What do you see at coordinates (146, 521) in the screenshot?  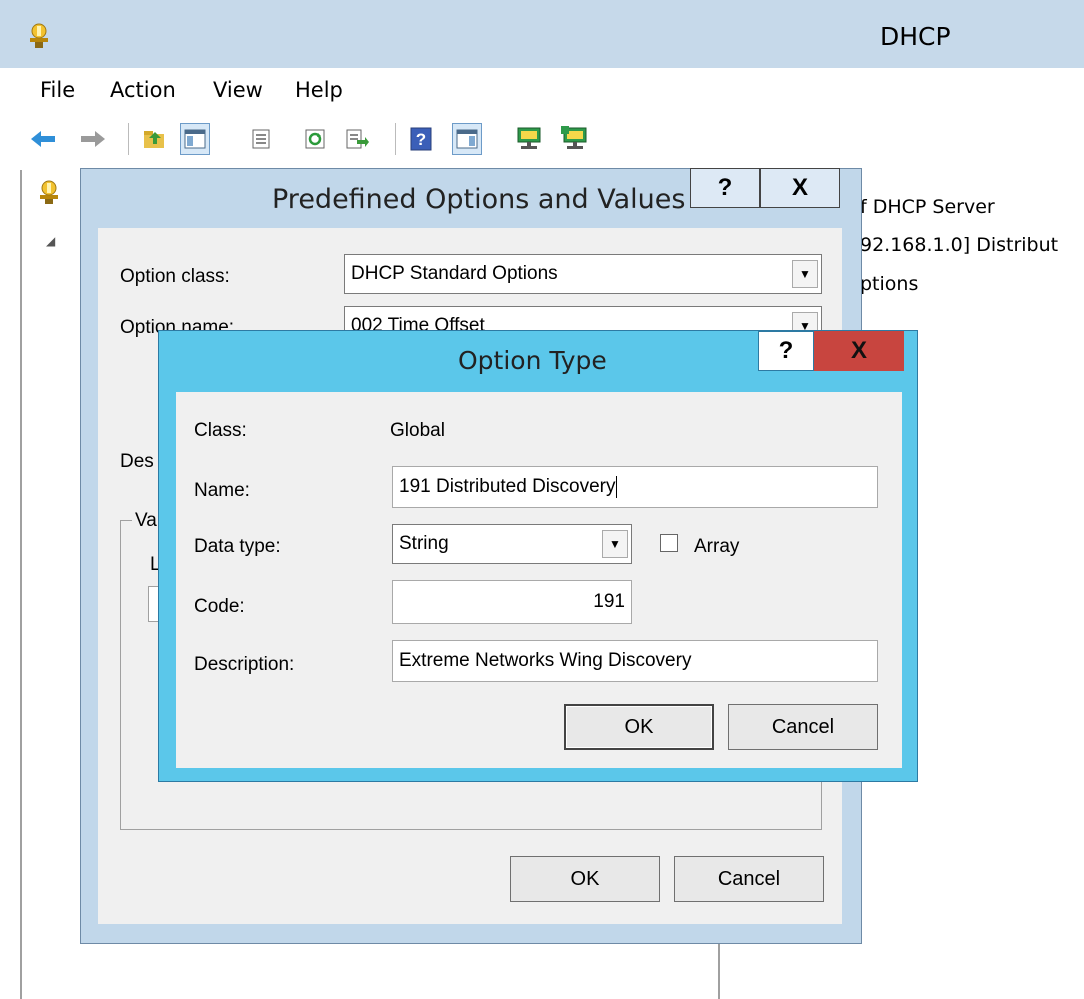 I see `value-groupbox-label: Va` at bounding box center [146, 521].